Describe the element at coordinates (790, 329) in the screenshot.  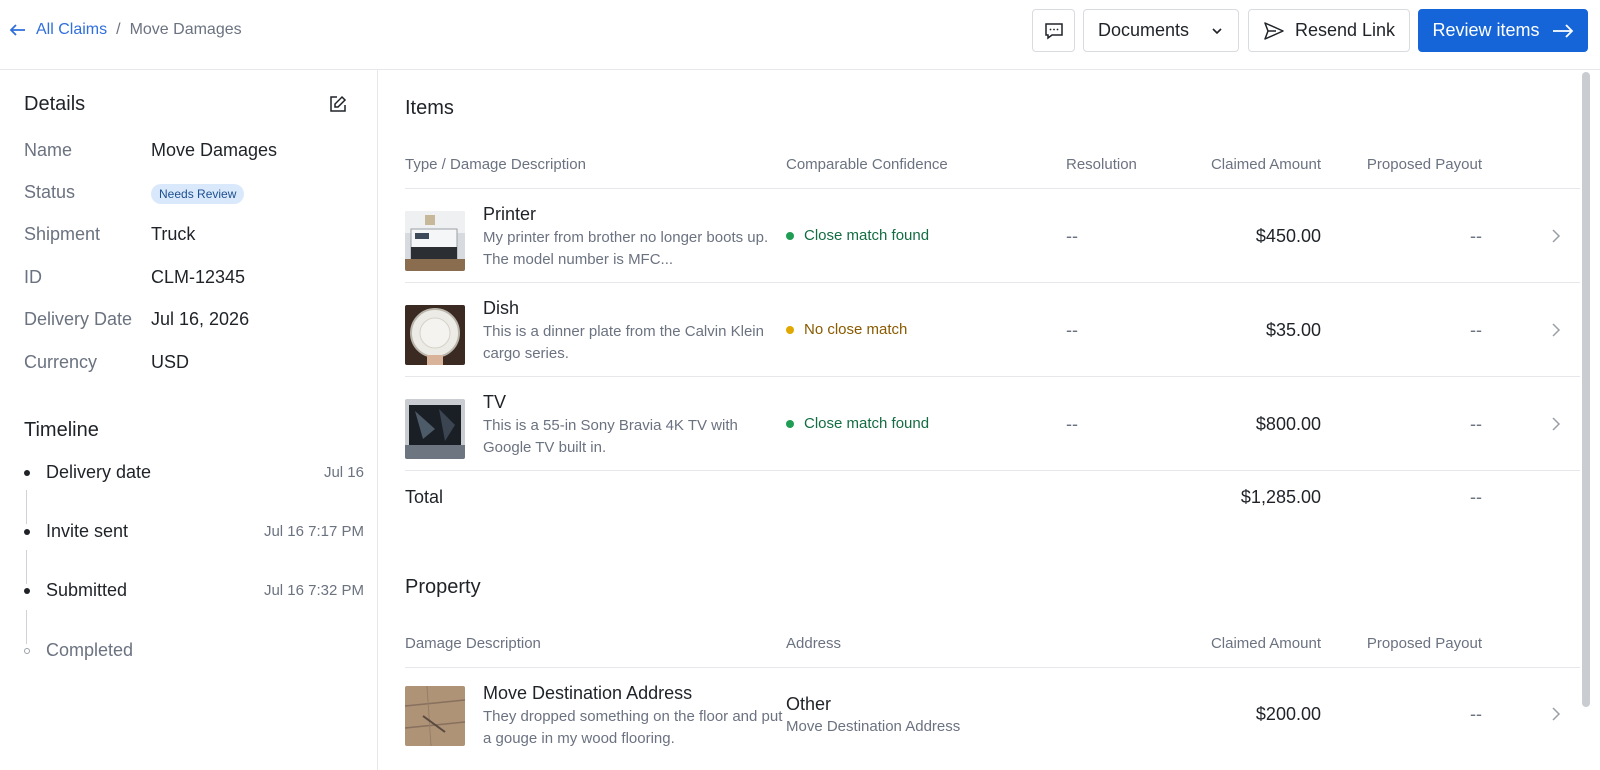
I see `status-dot-amber` at that location.